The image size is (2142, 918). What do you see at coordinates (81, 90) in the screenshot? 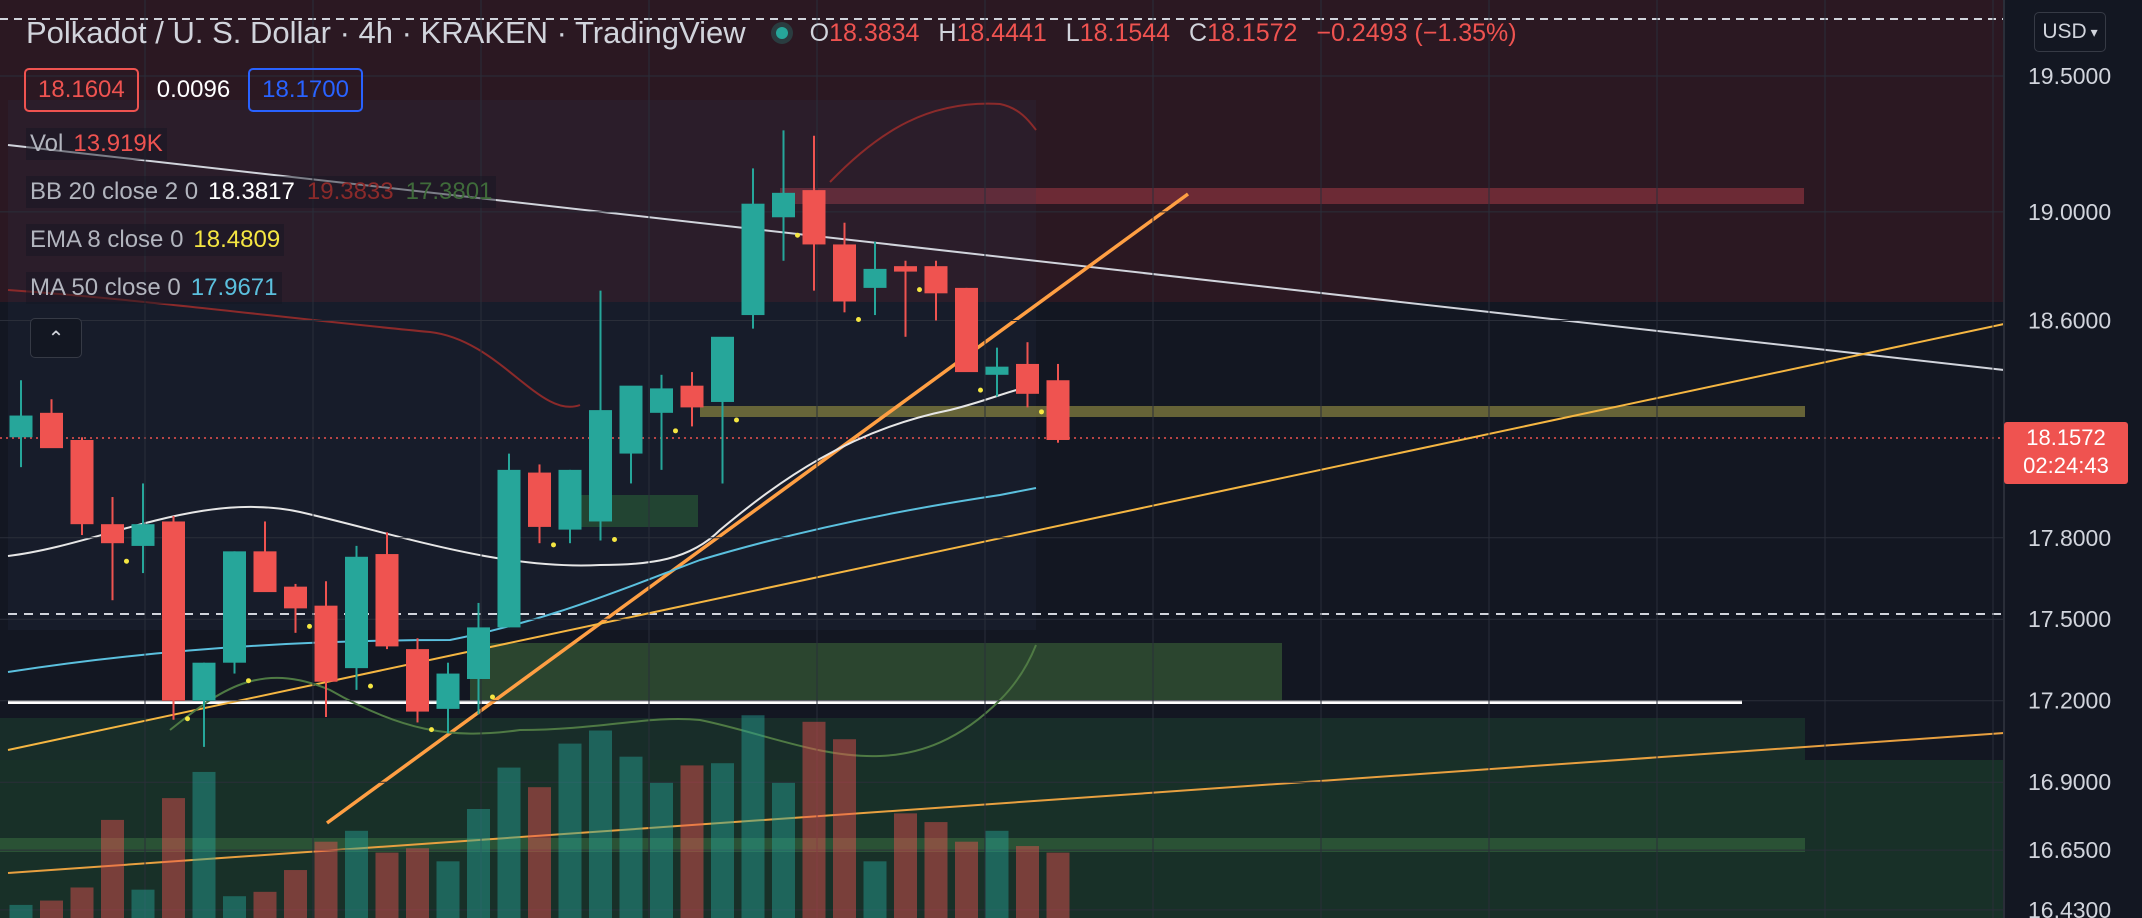
I see `sell-button: 18.1604` at bounding box center [81, 90].